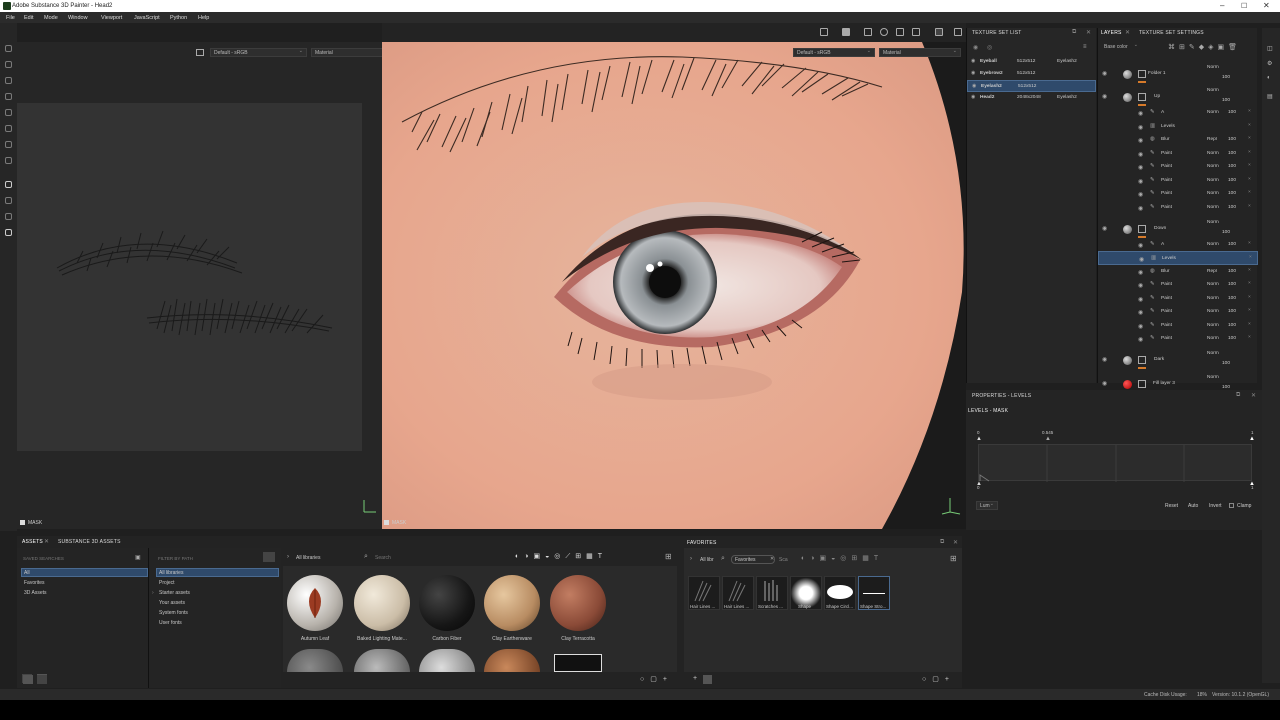 The width and height of the screenshot is (1280, 720). What do you see at coordinates (1171, 34) in the screenshot?
I see `tab-texture-set-settings: TEXTURE SET SETTINGS` at bounding box center [1171, 34].